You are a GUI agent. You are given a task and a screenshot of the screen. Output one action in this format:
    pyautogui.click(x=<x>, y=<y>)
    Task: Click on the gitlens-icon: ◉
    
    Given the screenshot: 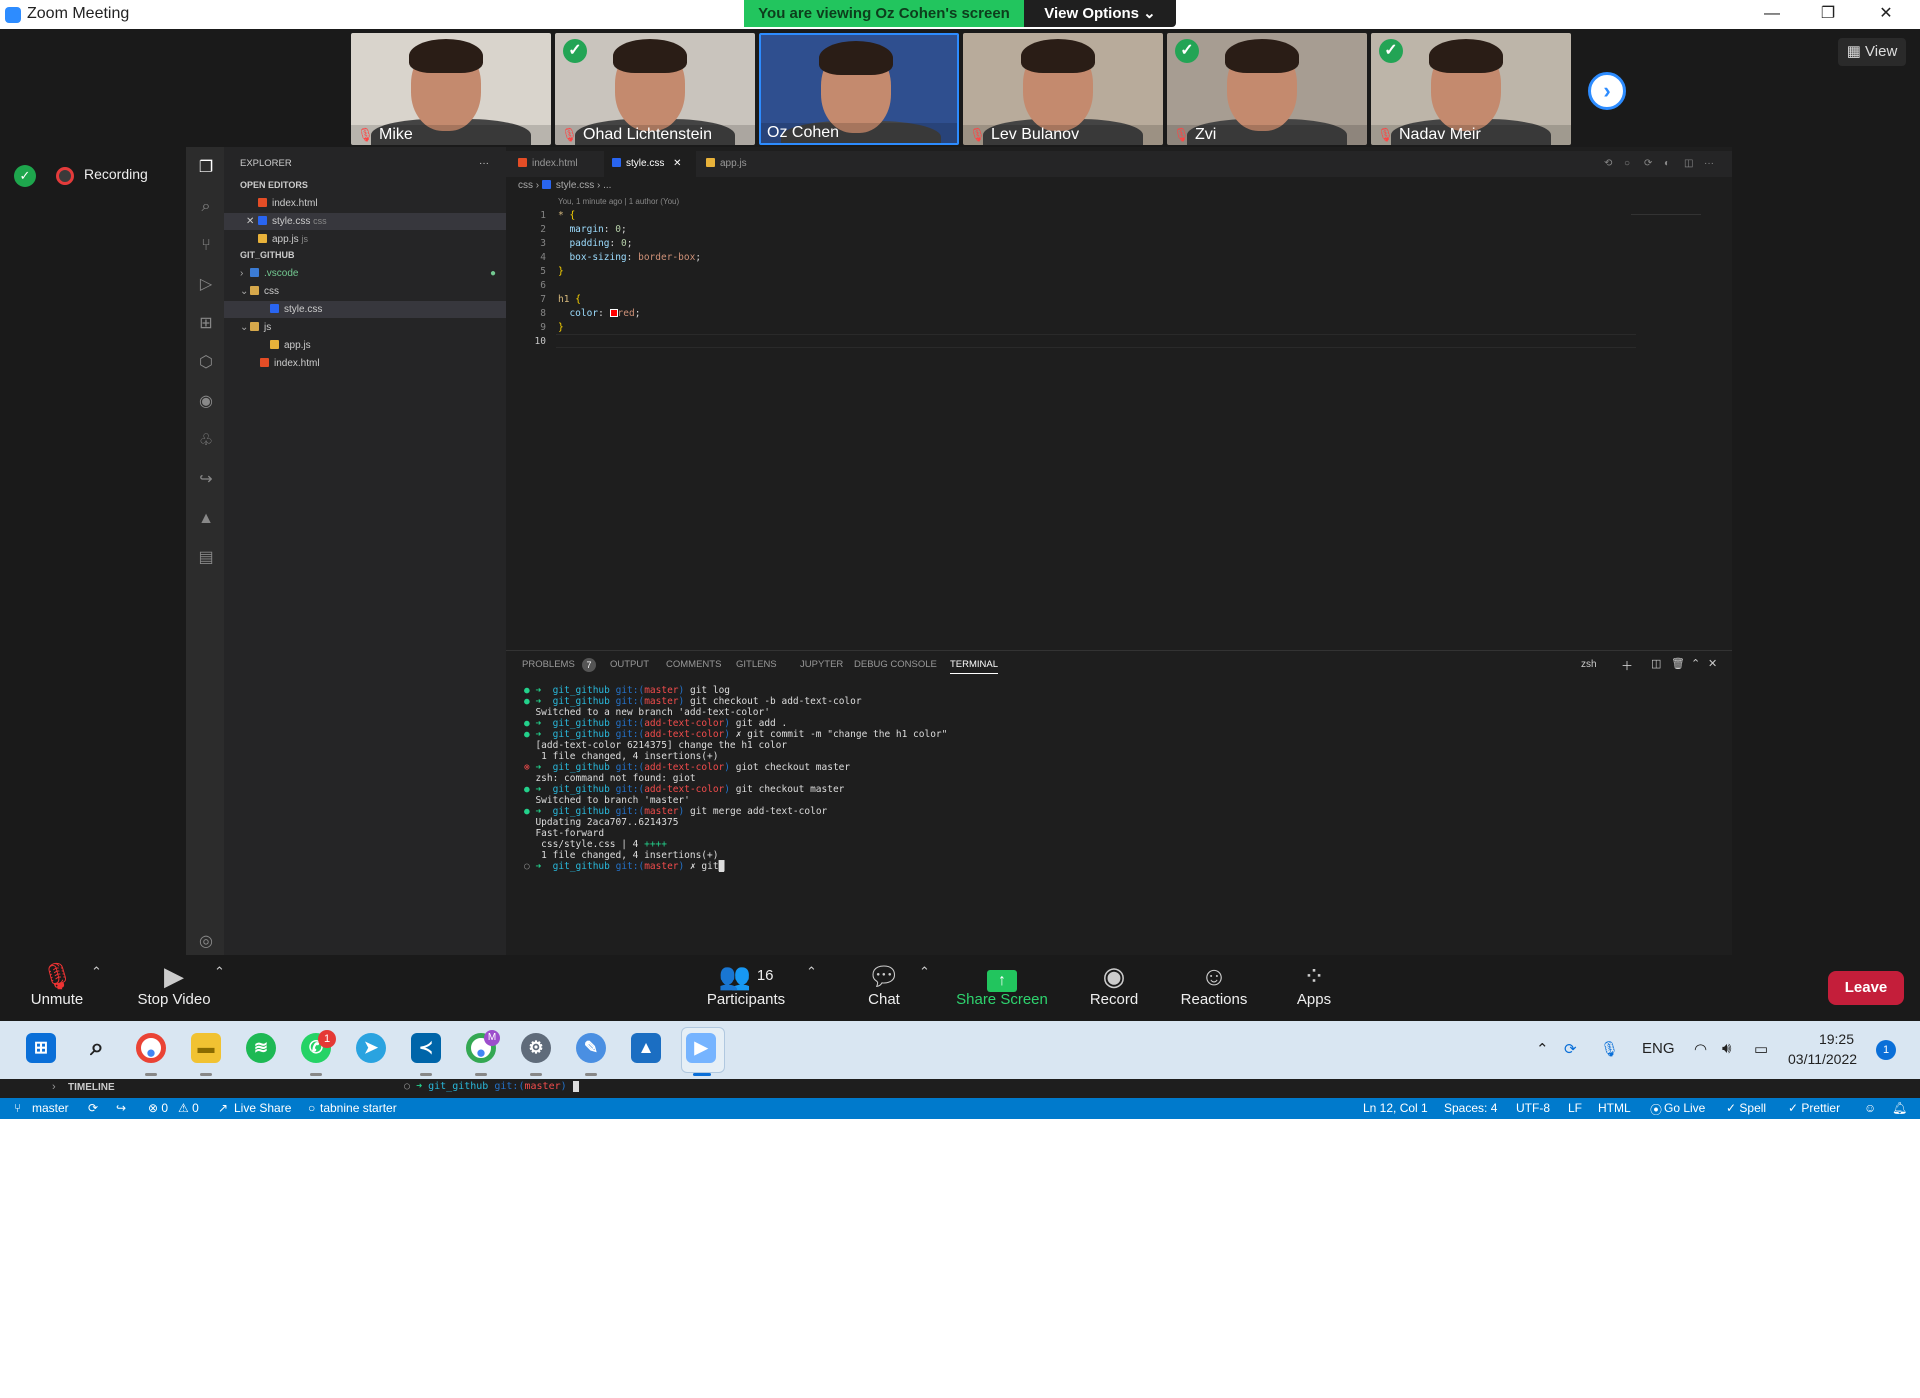 What is the action you would take?
    pyautogui.click(x=206, y=402)
    